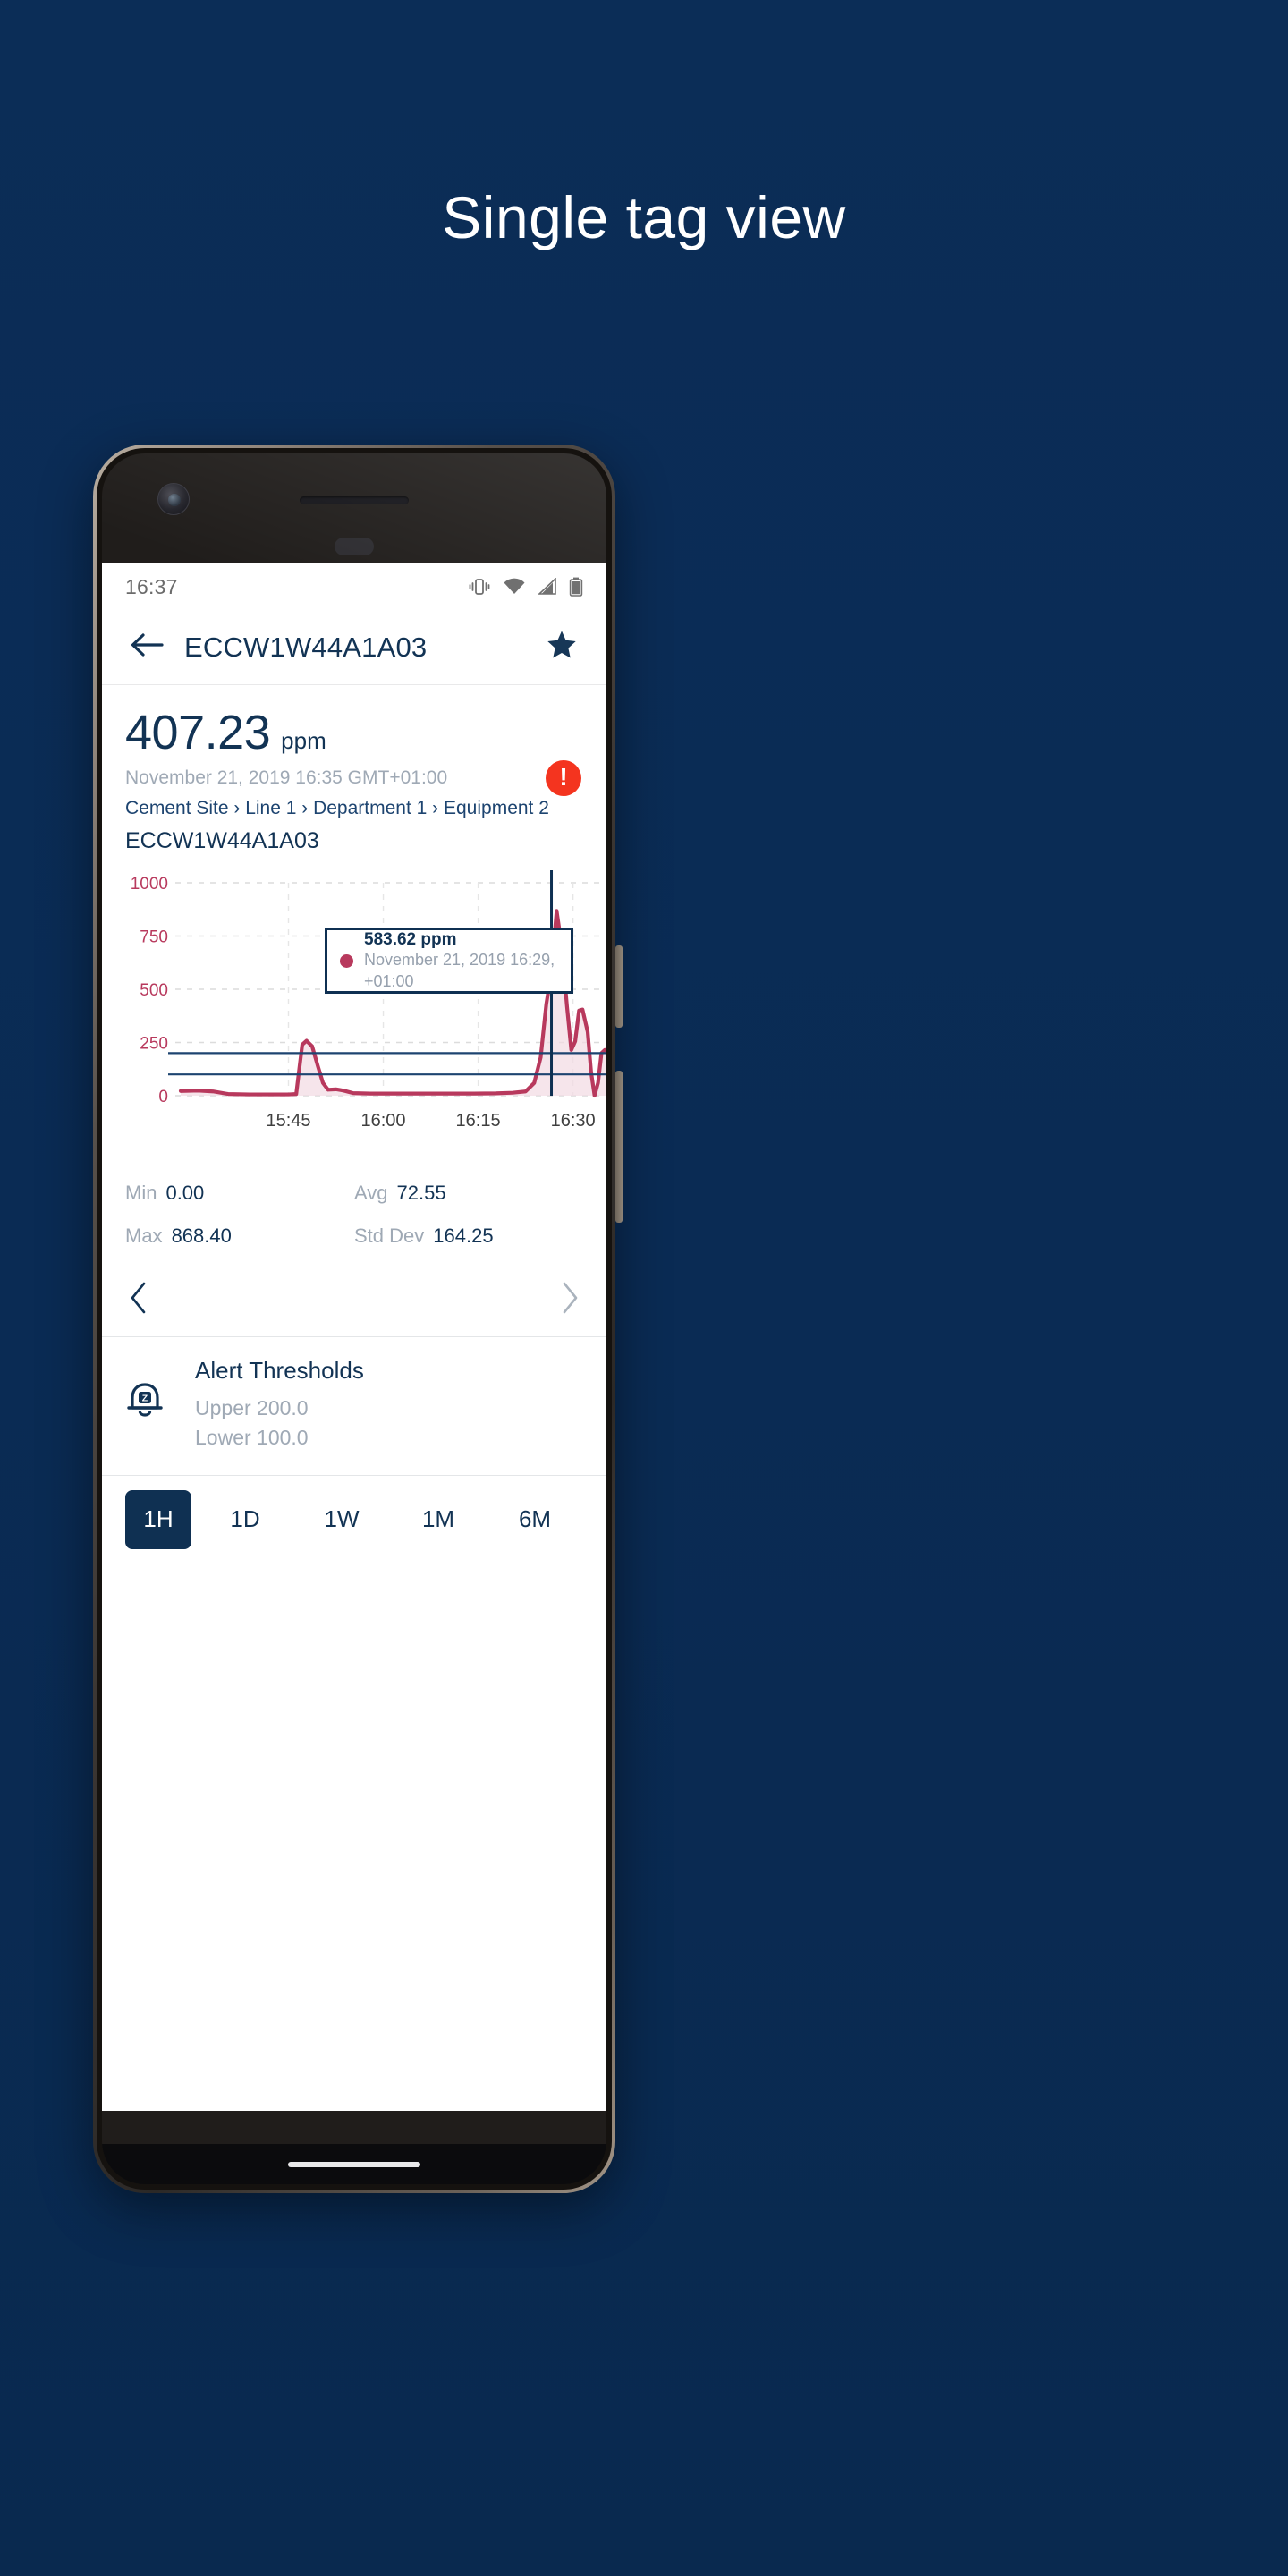 The width and height of the screenshot is (1288, 2576). Describe the element at coordinates (383, 1121) in the screenshot. I see `svg-text: 16:00` at that location.